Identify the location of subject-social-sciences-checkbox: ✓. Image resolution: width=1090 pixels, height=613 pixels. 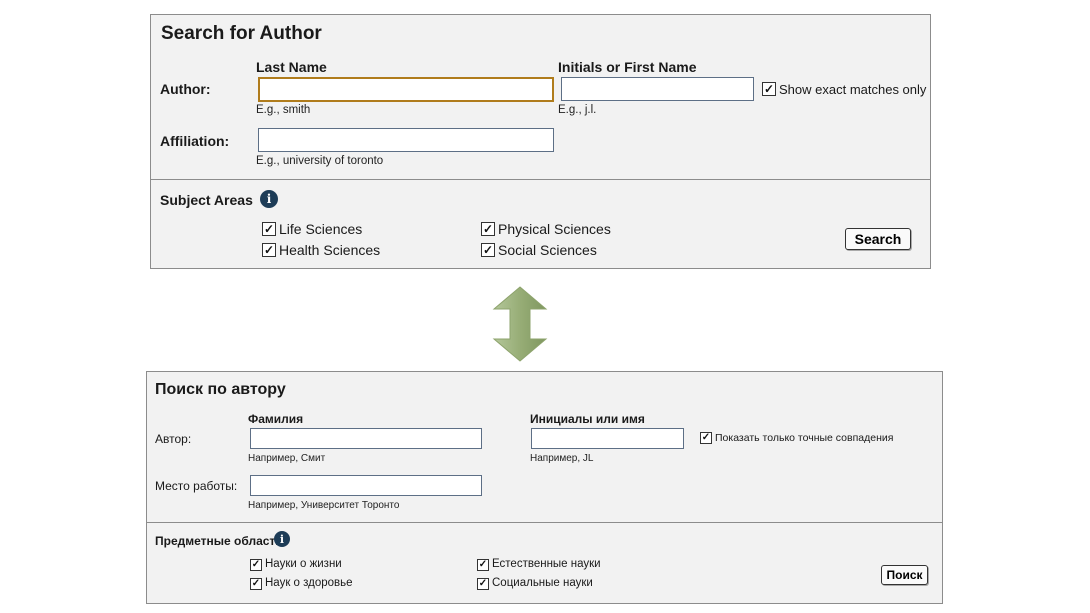
(488, 250).